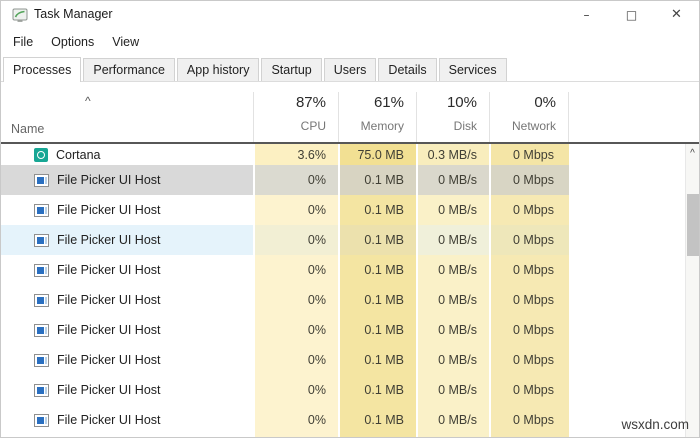 The image size is (700, 438). Describe the element at coordinates (78, 154) in the screenshot. I see `process-name: Cortana` at that location.